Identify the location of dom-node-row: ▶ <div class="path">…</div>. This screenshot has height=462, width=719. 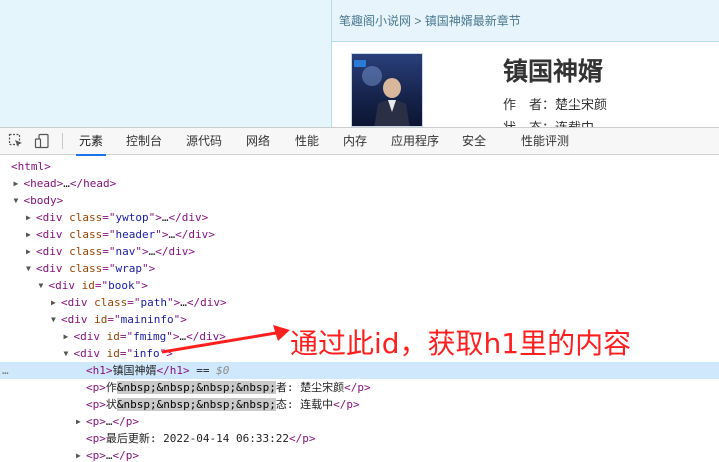
(359, 302).